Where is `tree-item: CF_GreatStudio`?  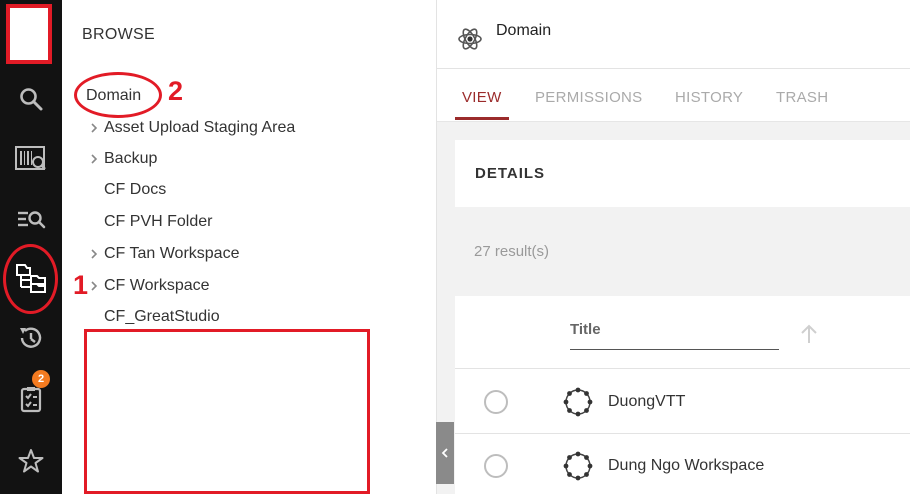
tree-item: CF_GreatStudio is located at coordinates (162, 317).